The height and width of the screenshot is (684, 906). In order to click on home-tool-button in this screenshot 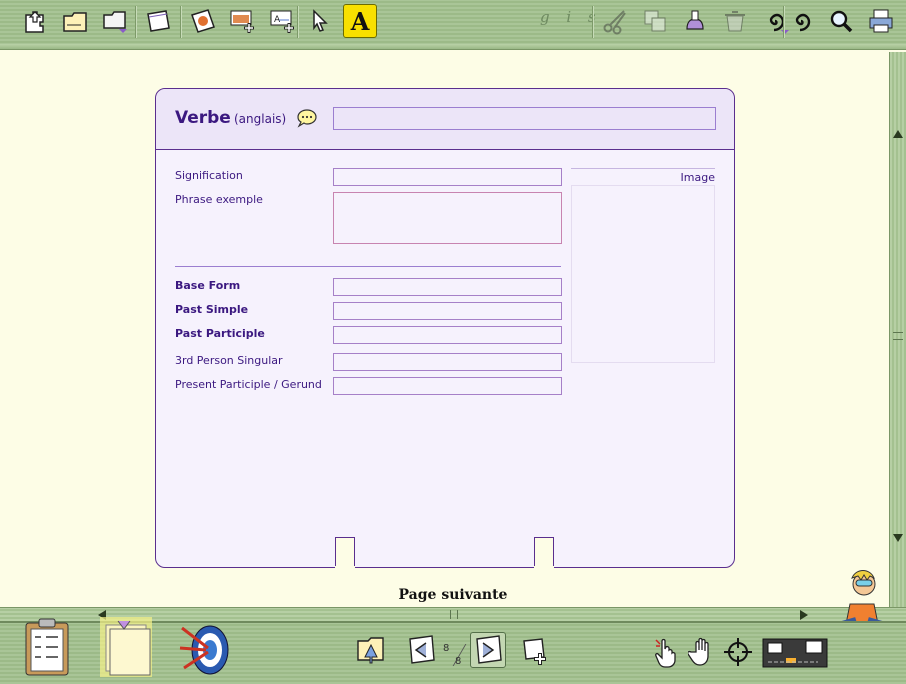, I will do `click(35, 21)`.